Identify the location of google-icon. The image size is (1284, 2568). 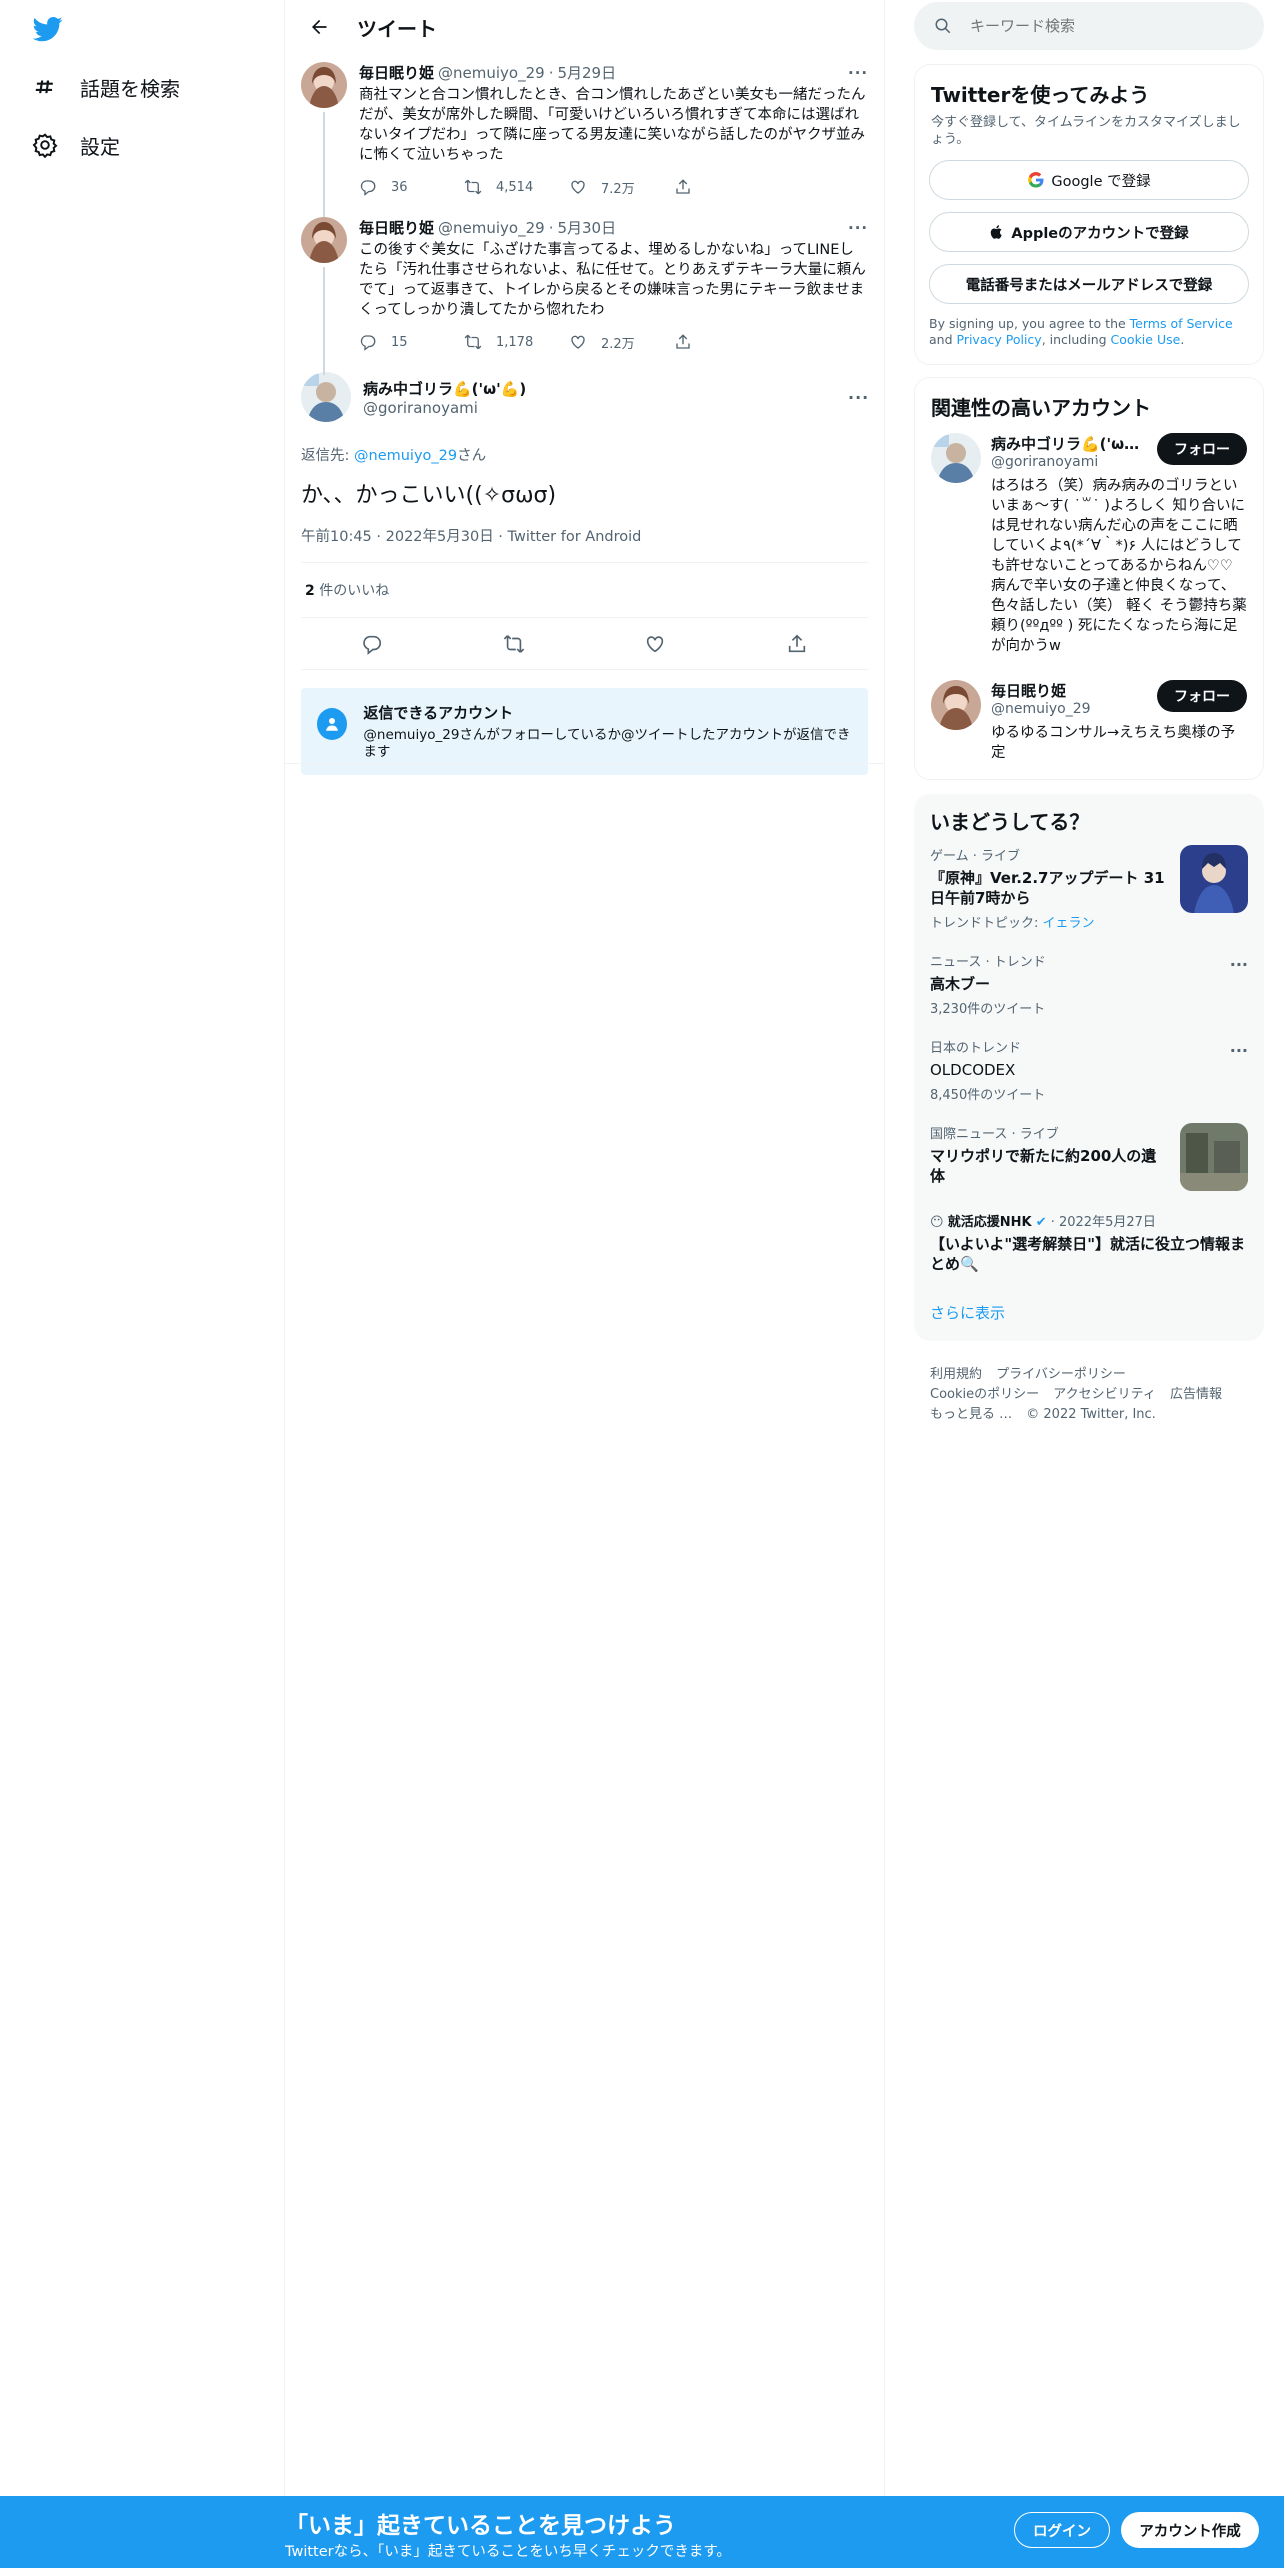
(1036, 180).